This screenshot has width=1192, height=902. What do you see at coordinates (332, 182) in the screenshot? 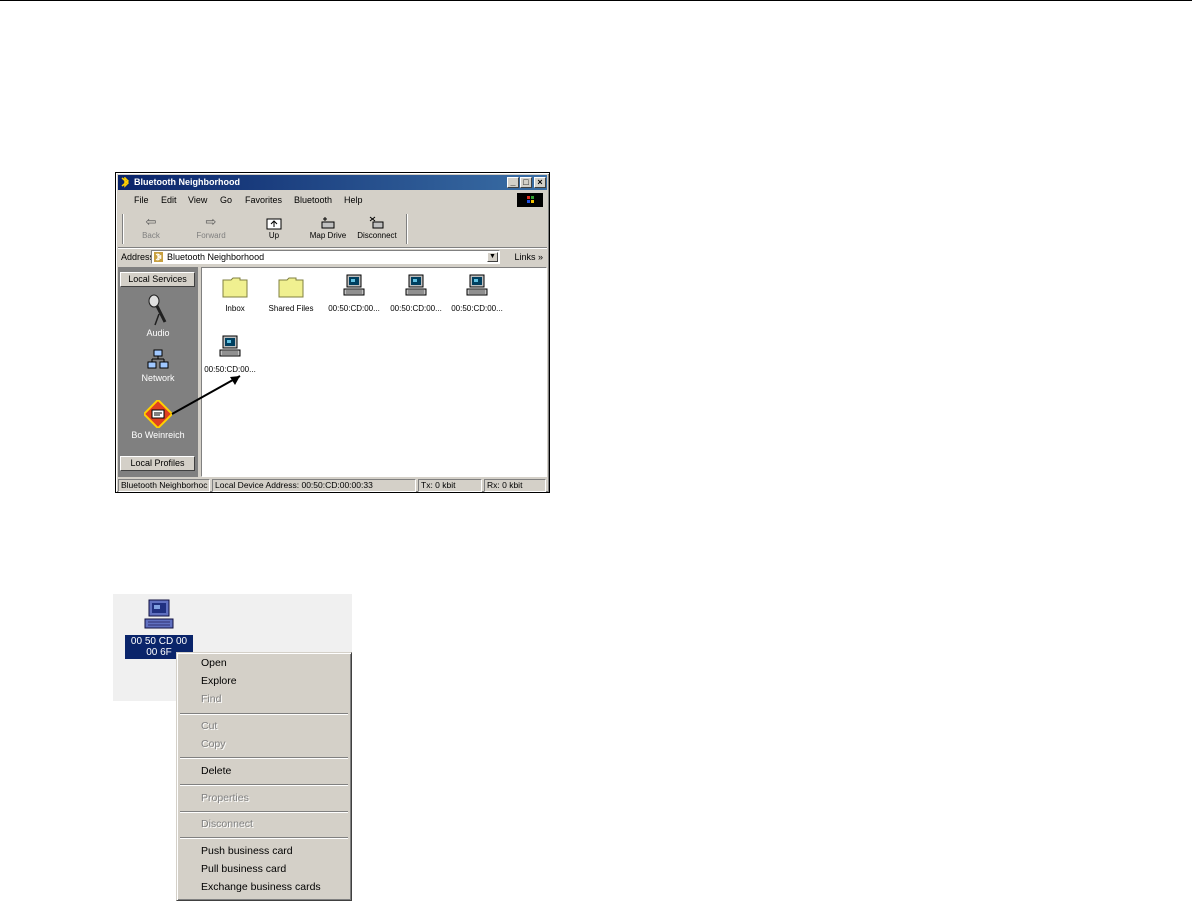
I see `title-bar: Bluetooth Neighborhood _ □ ×` at bounding box center [332, 182].